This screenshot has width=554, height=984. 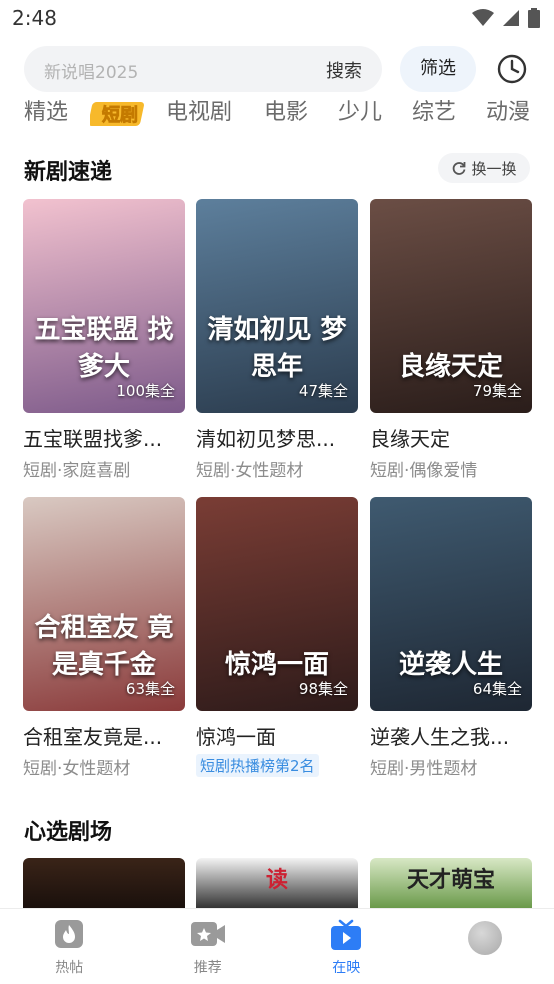 I want to click on drama-poster: 逆袭人生 64集全, so click(x=451, y=604).